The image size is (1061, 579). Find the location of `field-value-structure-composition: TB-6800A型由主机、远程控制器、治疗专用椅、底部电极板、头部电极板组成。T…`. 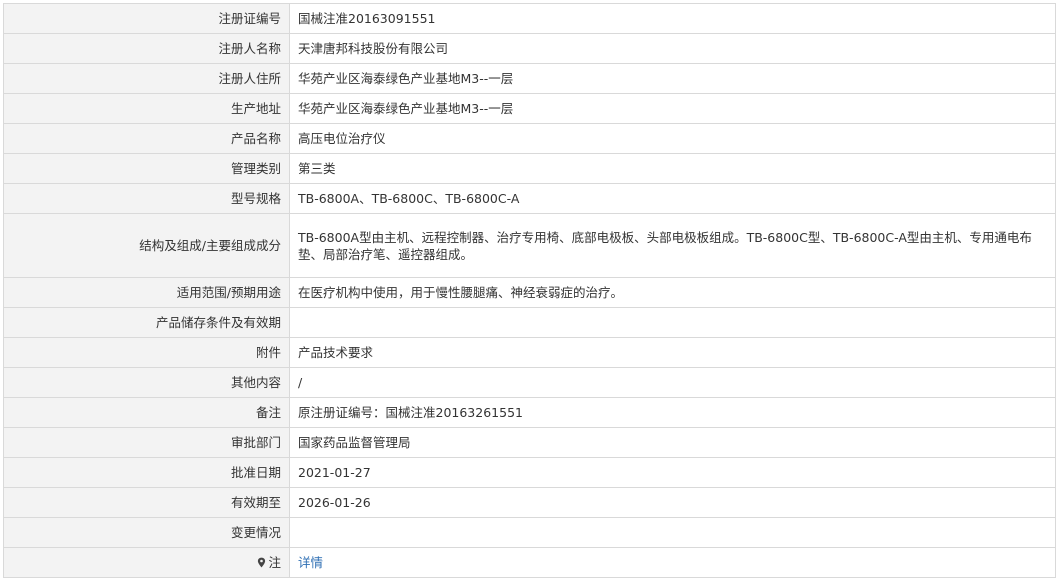

field-value-structure-composition: TB-6800A型由主机、远程控制器、治疗专用椅、底部电极板、头部电极板组成。T… is located at coordinates (672, 245).